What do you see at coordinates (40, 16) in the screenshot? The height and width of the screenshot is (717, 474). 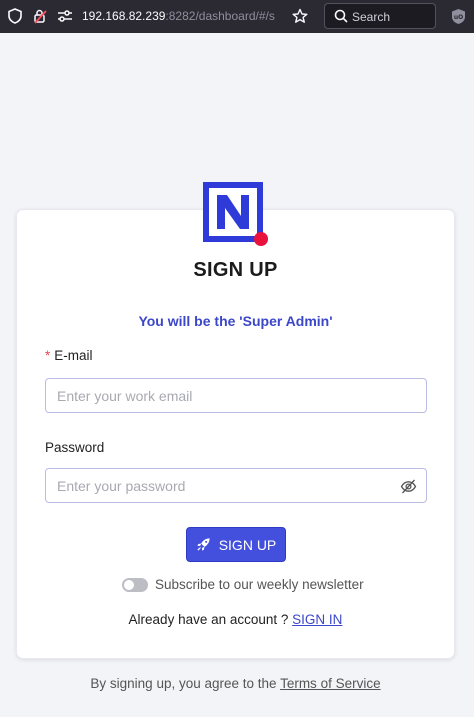 I see `lock-warning-icon` at bounding box center [40, 16].